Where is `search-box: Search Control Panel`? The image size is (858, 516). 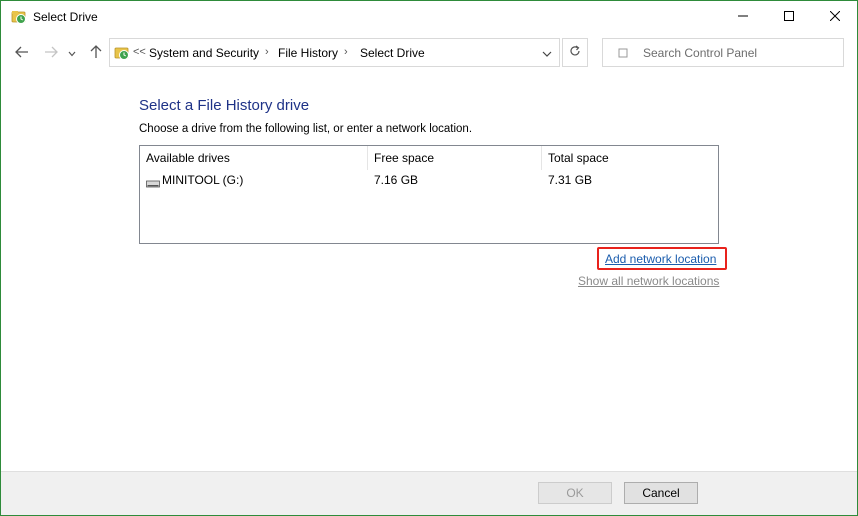
search-box: Search Control Panel is located at coordinates (723, 52).